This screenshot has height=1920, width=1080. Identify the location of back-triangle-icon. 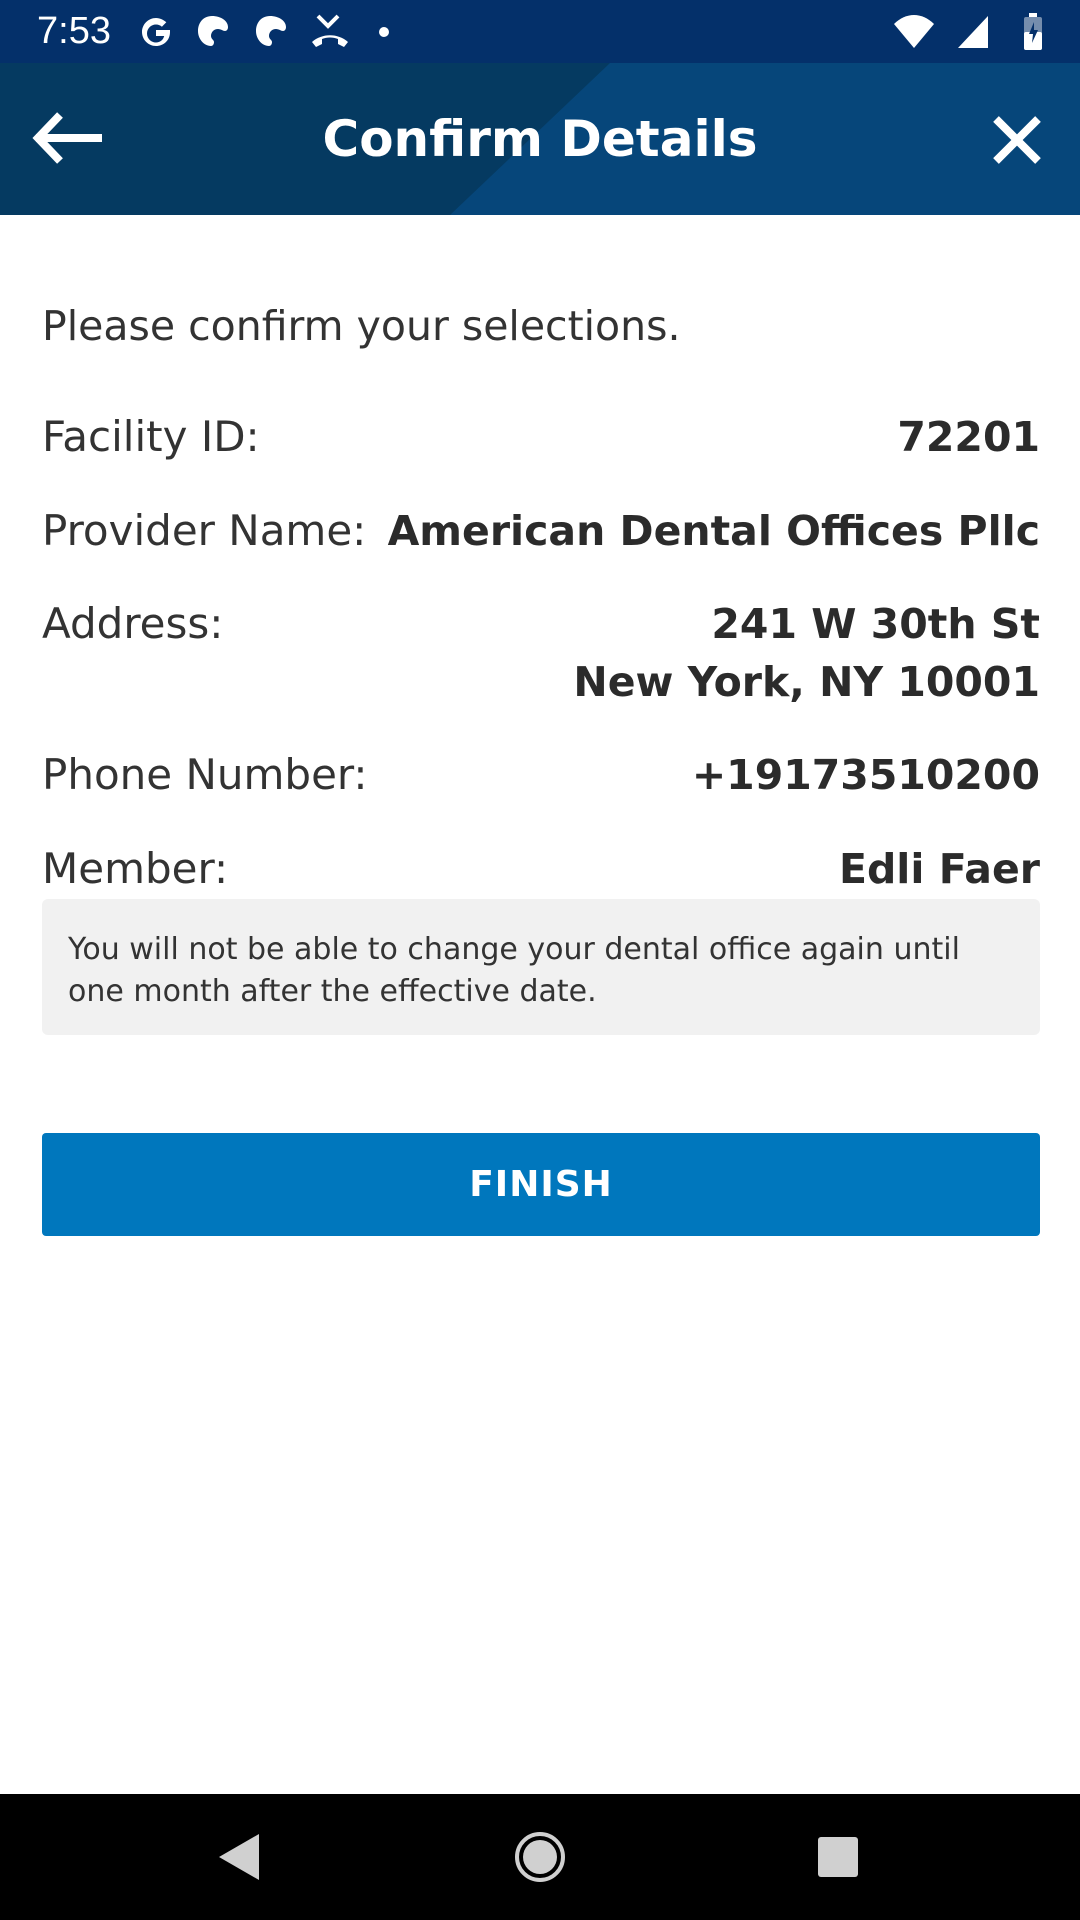
(239, 1857).